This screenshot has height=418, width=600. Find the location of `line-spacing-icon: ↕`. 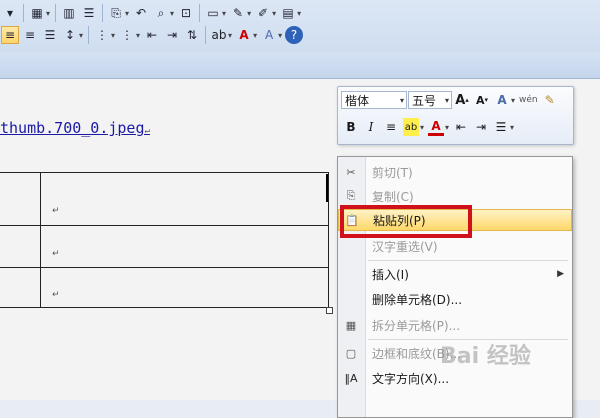

line-spacing-icon: ↕ is located at coordinates (70, 35).